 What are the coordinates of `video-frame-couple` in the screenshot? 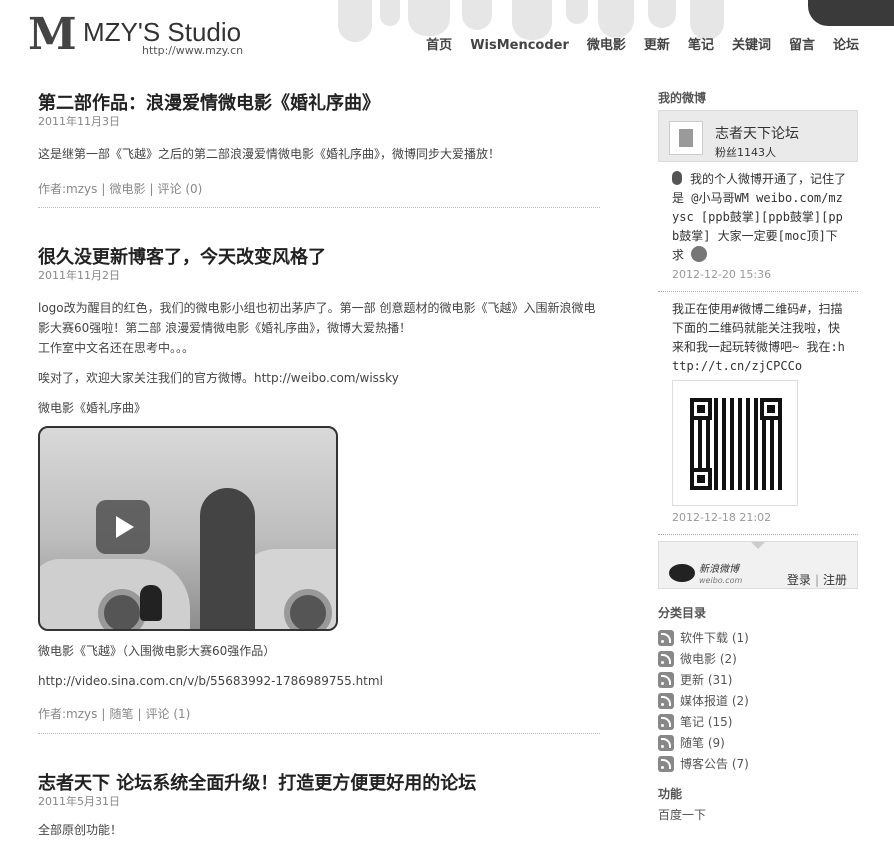 It's located at (227, 558).